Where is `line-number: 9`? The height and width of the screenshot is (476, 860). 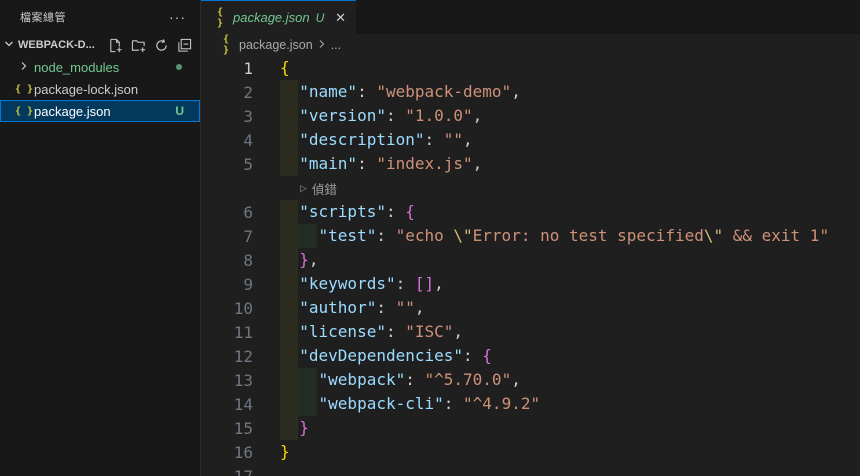
line-number: 9 is located at coordinates (248, 284).